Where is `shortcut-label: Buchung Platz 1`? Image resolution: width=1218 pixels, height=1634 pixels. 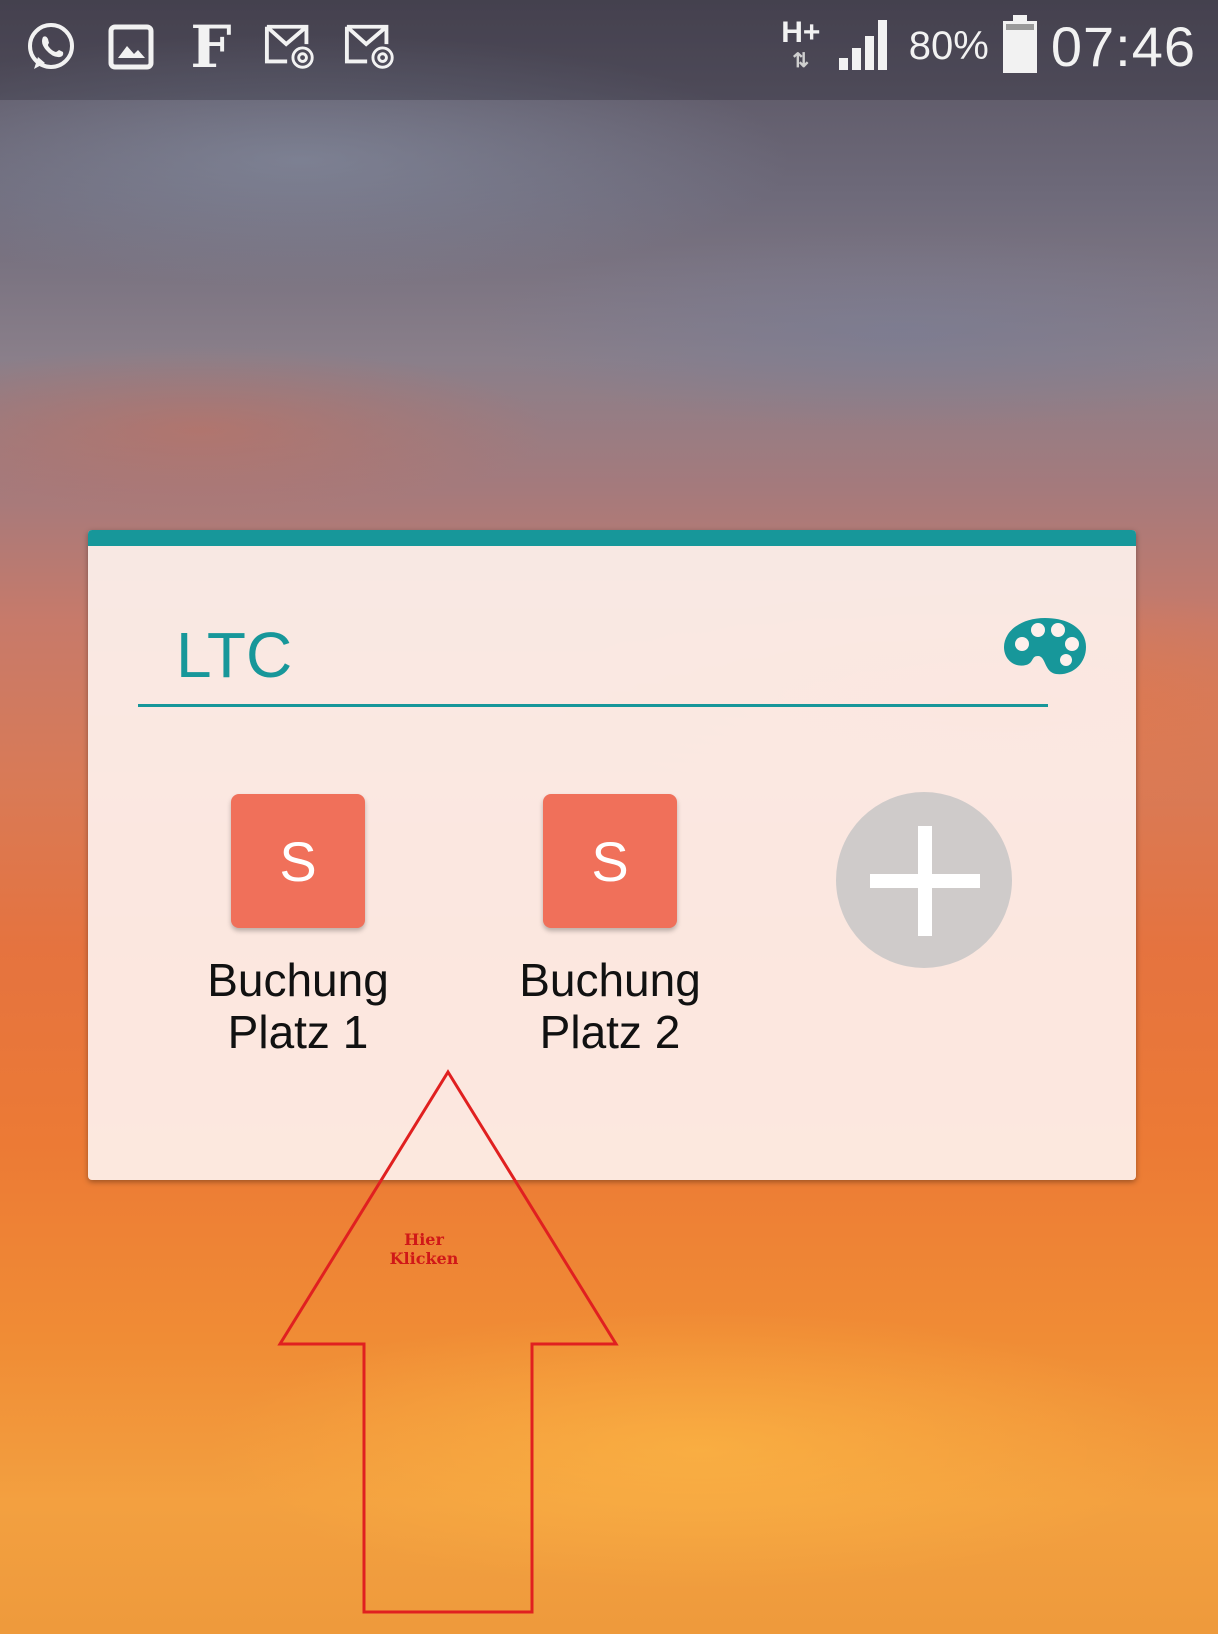
shortcut-label: Buchung Platz 1 is located at coordinates (298, 1006).